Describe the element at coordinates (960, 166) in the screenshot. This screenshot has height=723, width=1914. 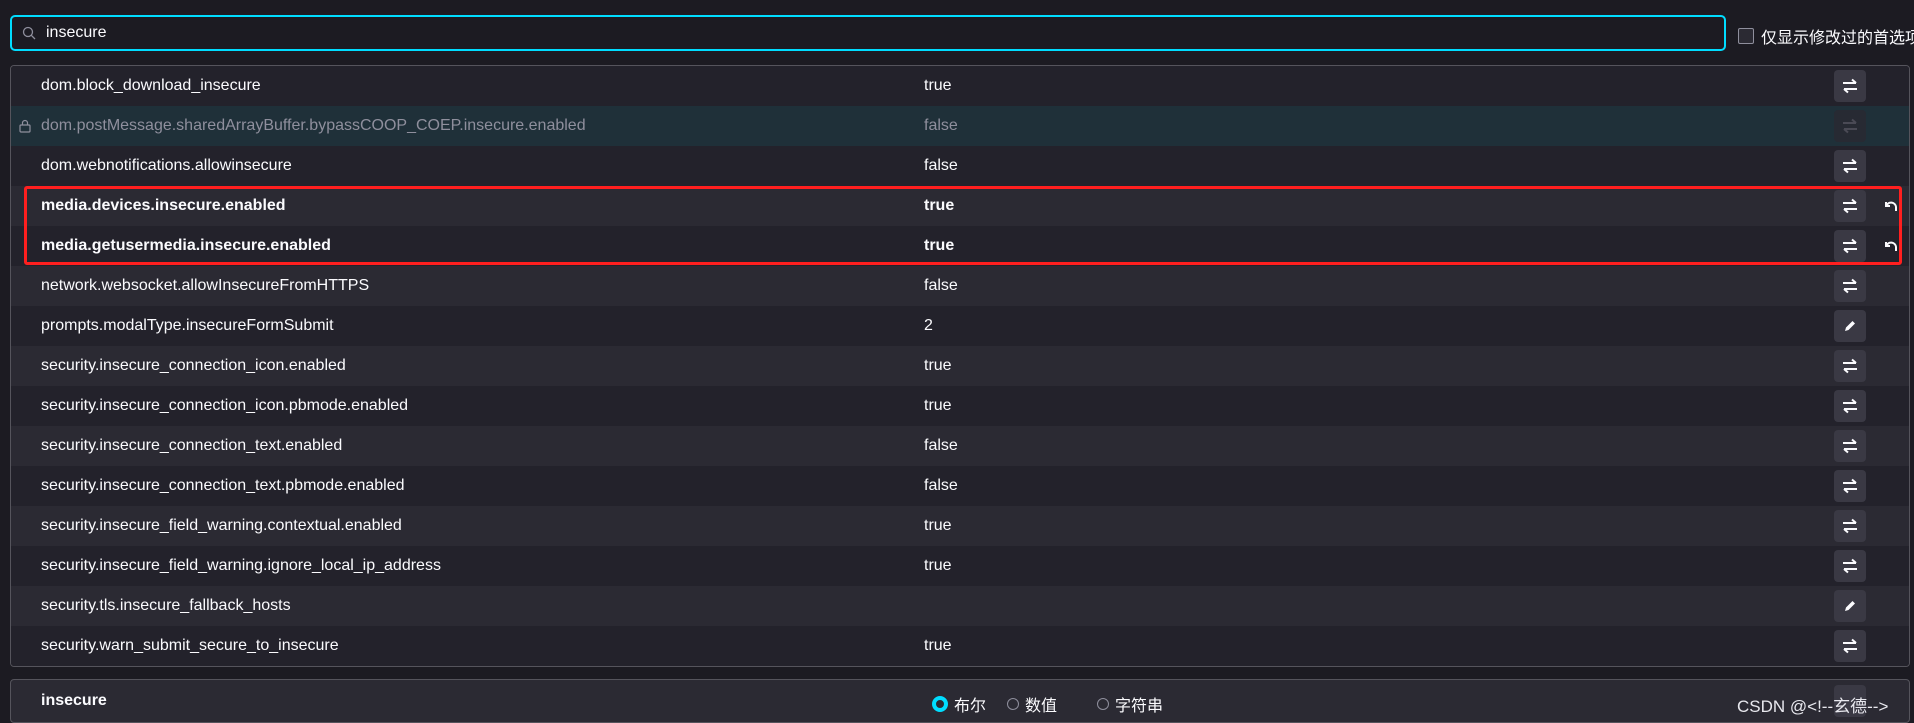
I see `pref-row: dom.webnotifications.allowinsecure false` at that location.